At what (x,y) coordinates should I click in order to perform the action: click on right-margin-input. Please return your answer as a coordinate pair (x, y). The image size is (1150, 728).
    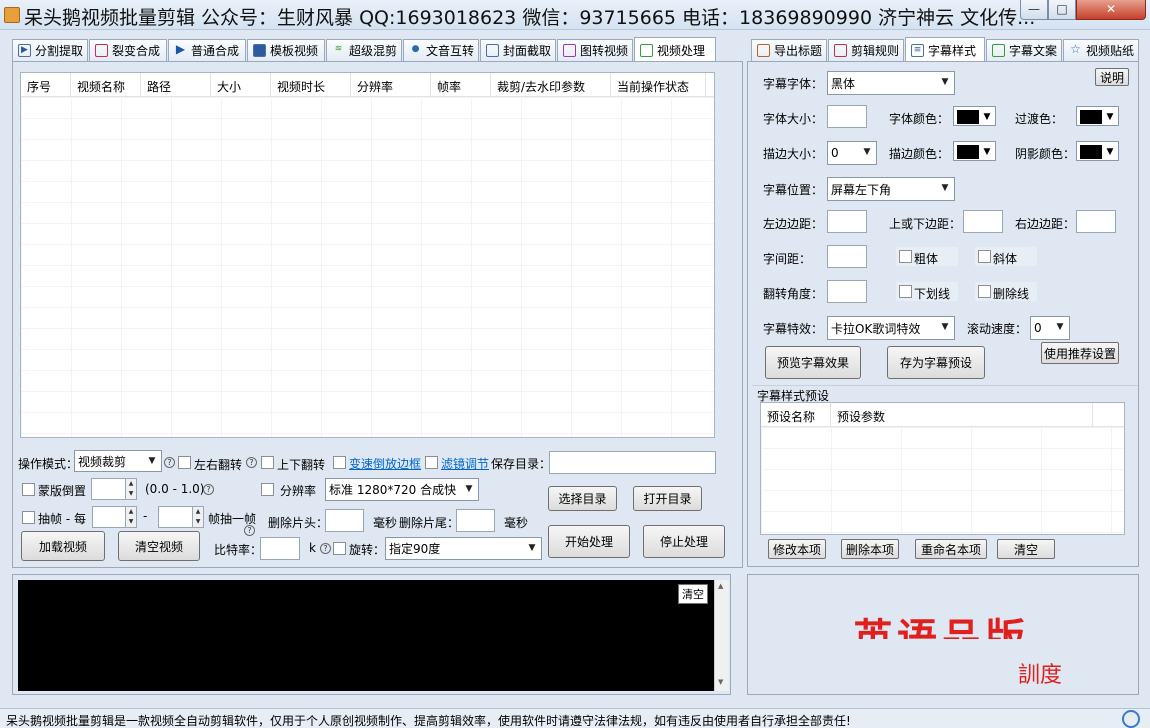
    Looking at the image, I should click on (1096, 221).